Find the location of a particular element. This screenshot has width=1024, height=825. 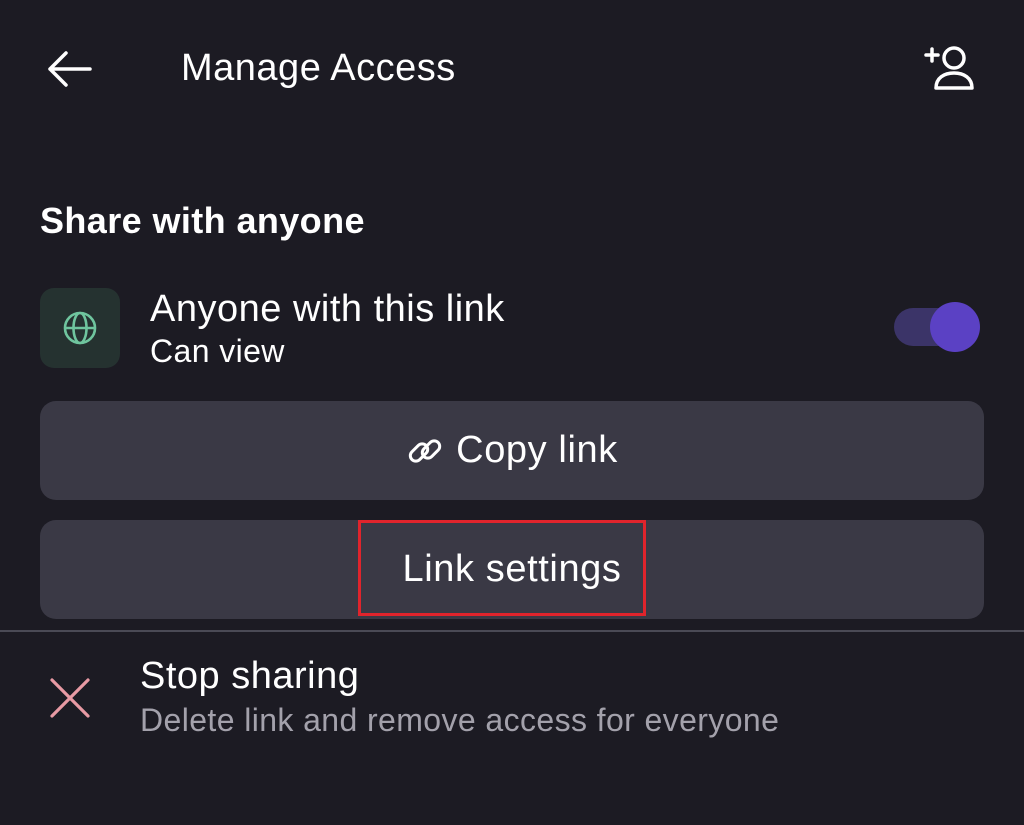

link-settings-label: Link settings is located at coordinates (512, 569).